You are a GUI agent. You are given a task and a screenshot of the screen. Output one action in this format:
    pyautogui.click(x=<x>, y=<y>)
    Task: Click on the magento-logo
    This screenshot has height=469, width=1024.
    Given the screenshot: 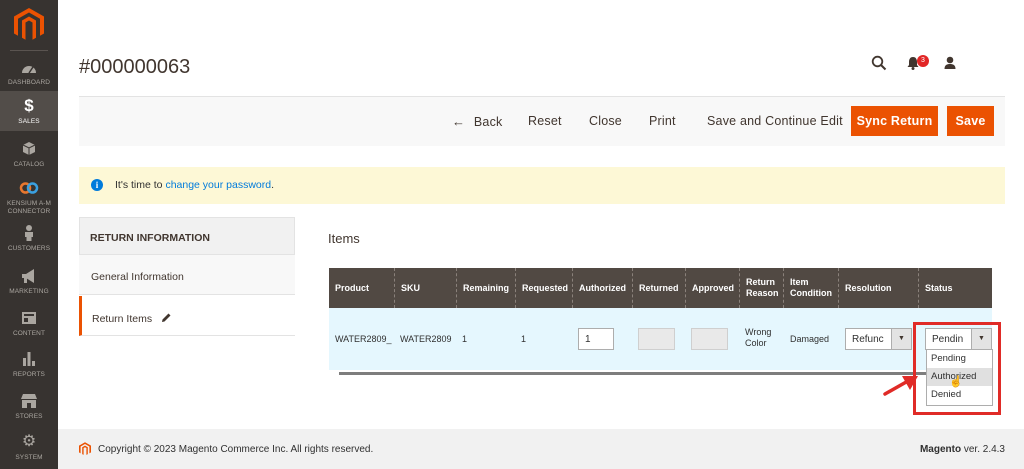 What is the action you would take?
    pyautogui.click(x=29, y=25)
    